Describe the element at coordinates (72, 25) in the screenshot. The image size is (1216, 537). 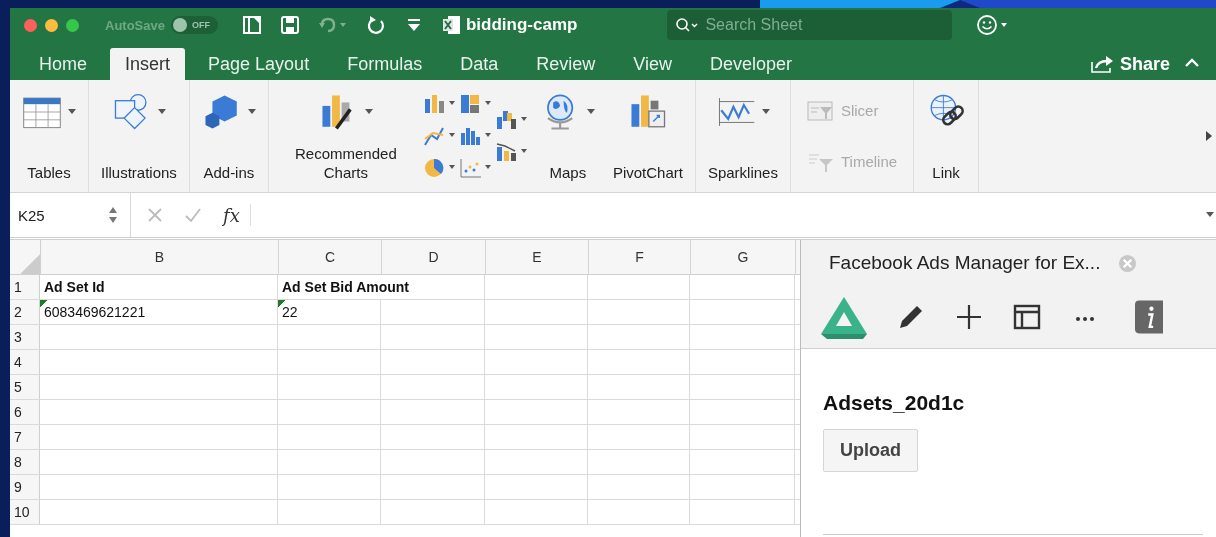
I see `maximize-button` at that location.